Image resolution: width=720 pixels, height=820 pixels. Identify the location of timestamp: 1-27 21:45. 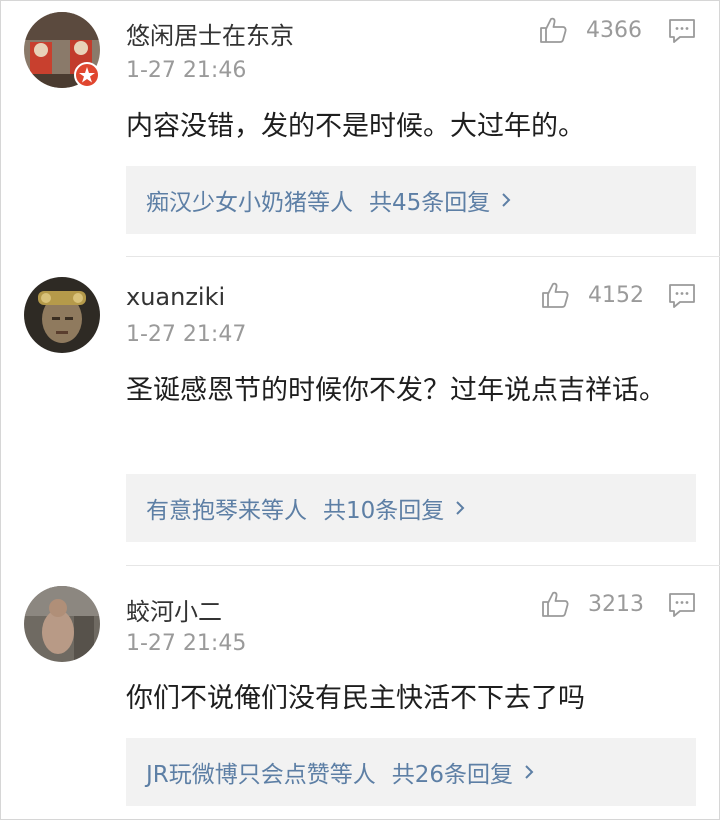
(186, 643).